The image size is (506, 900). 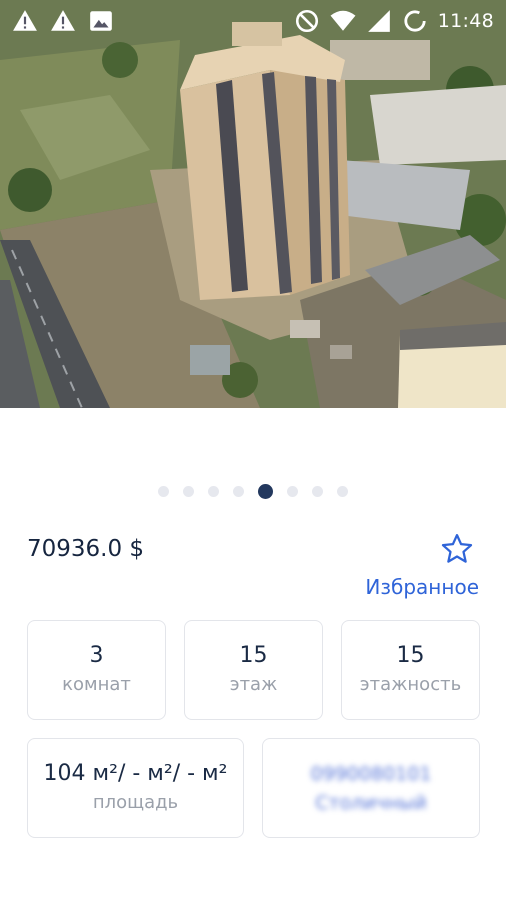 I want to click on rooms-card: 3 комнат, so click(x=96, y=670).